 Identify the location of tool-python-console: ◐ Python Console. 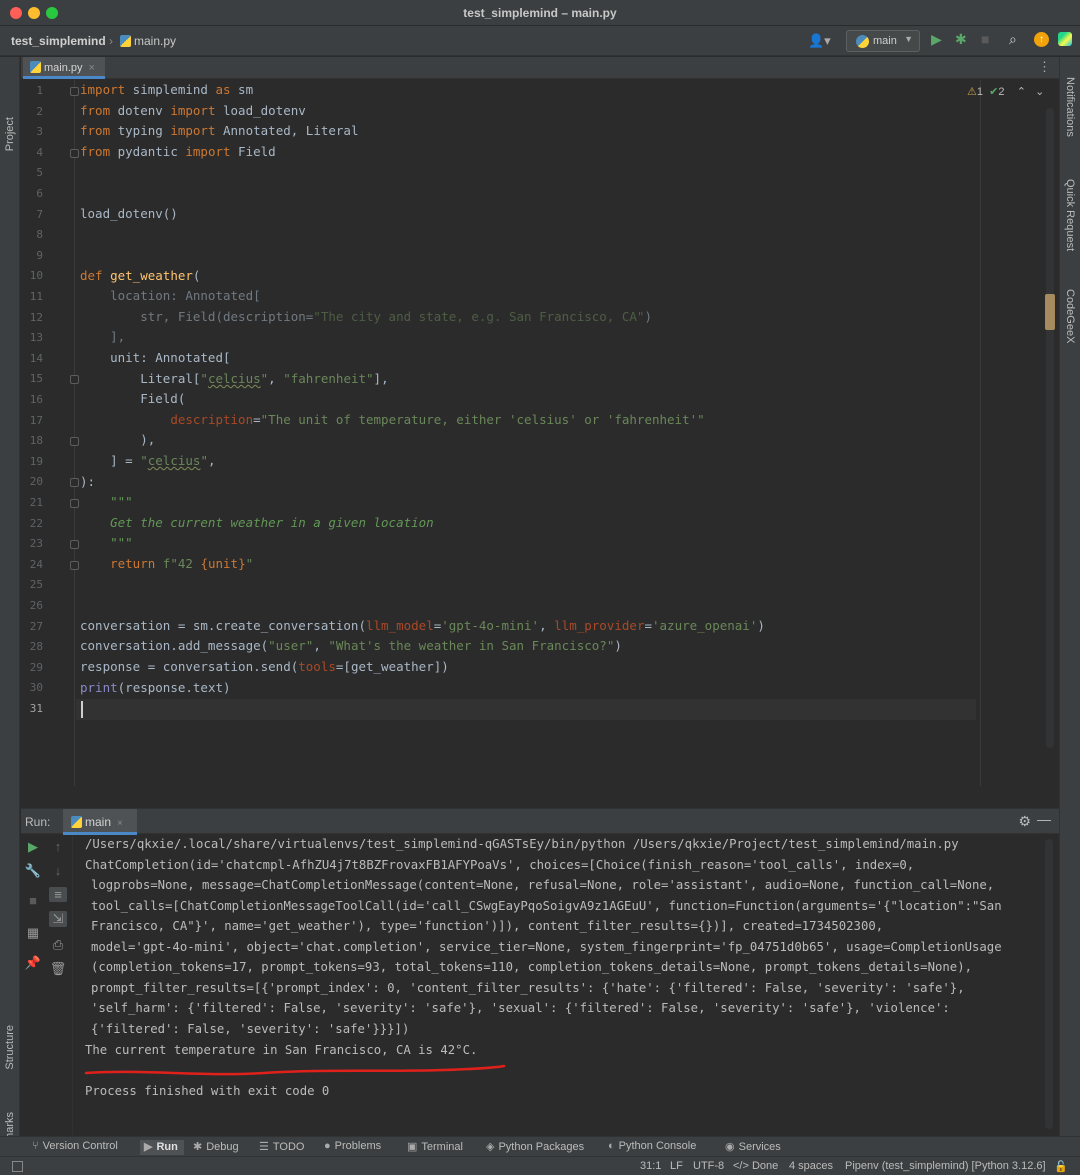
(652, 1146).